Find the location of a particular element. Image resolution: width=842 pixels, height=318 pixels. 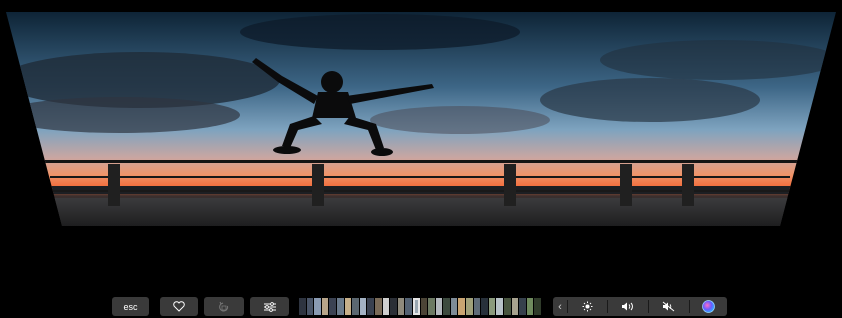

heart-icon is located at coordinates (179, 306).